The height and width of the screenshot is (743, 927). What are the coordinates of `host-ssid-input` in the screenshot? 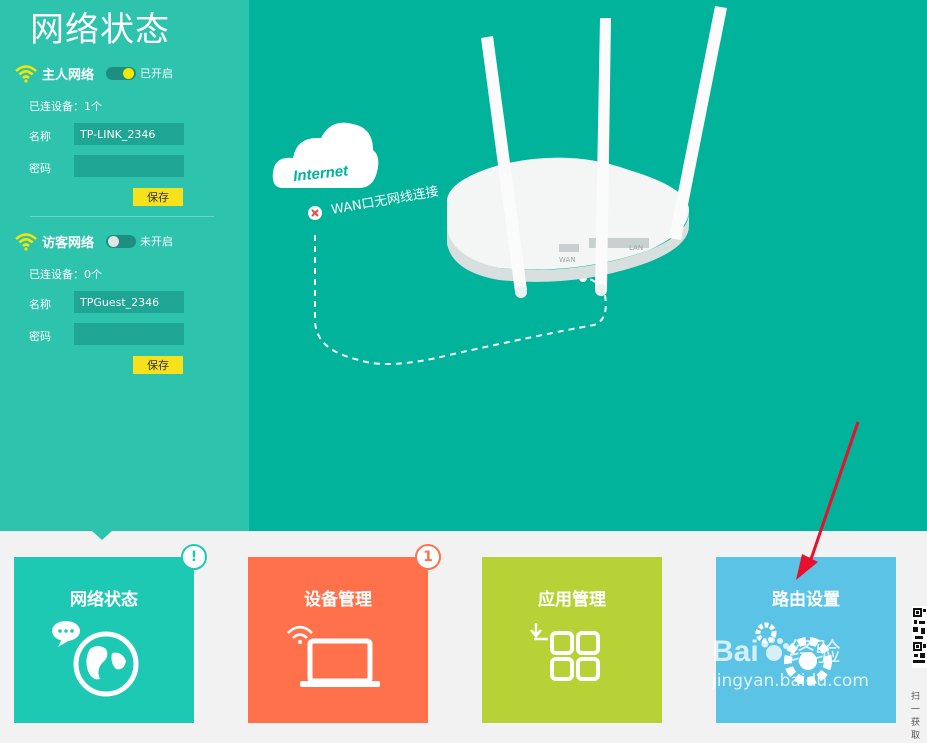 It's located at (129, 134).